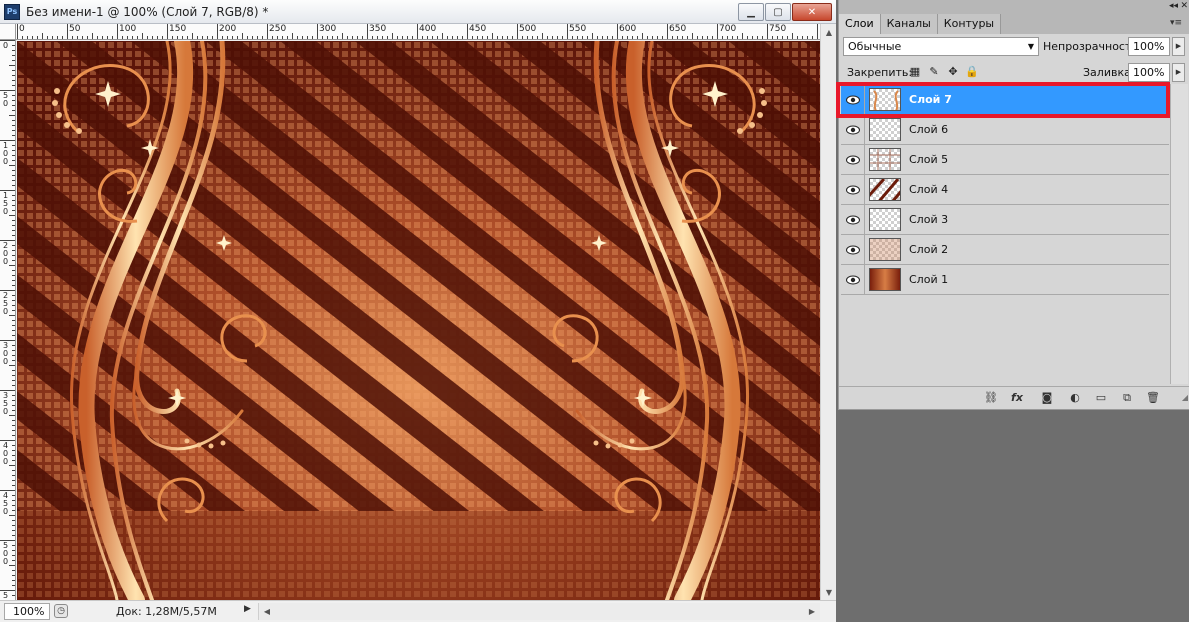 The image size is (1189, 622). I want to click on window-controls: ▁ ▢ ✕, so click(784, 12).